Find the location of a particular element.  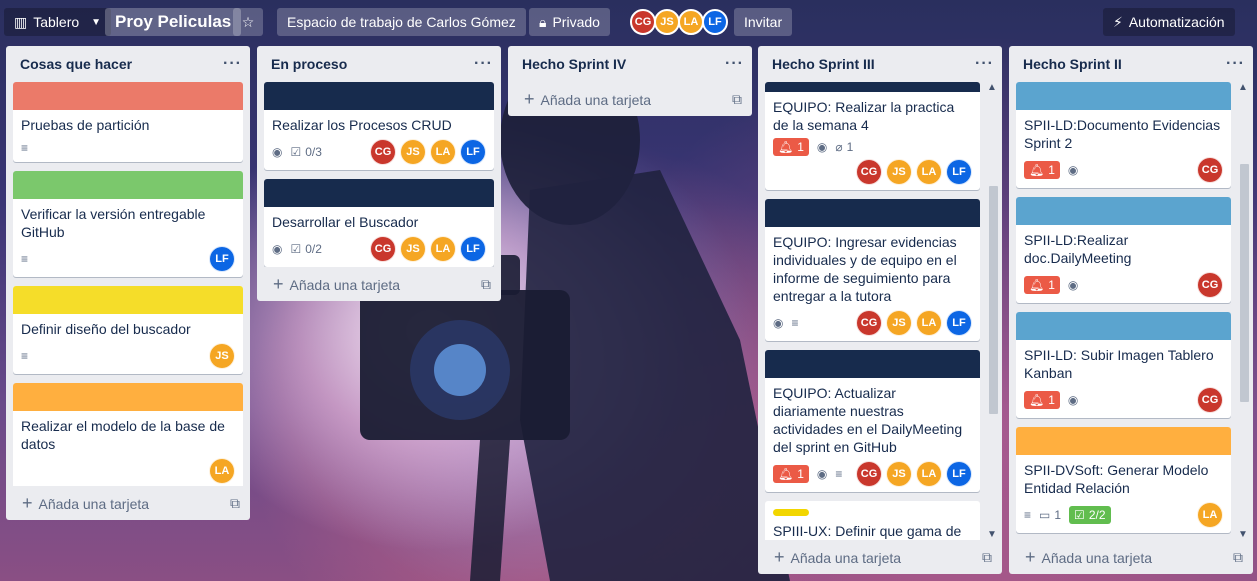

card: Definir diseño del buscador ≡ JS is located at coordinates (128, 330).